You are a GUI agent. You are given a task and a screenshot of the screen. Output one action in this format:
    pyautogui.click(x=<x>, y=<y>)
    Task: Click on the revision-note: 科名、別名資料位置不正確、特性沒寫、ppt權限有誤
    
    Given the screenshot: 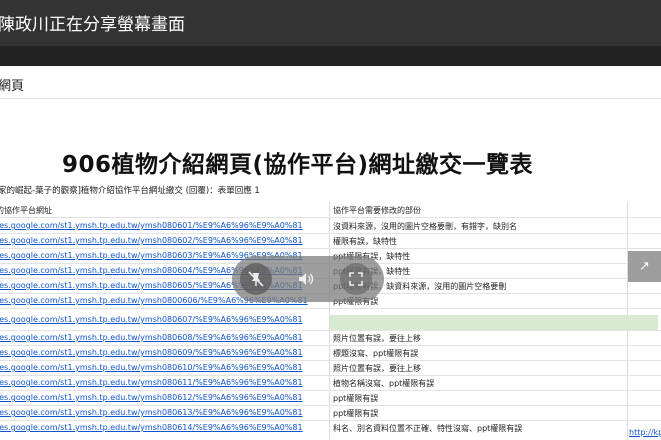 What is the action you would take?
    pyautogui.click(x=428, y=428)
    